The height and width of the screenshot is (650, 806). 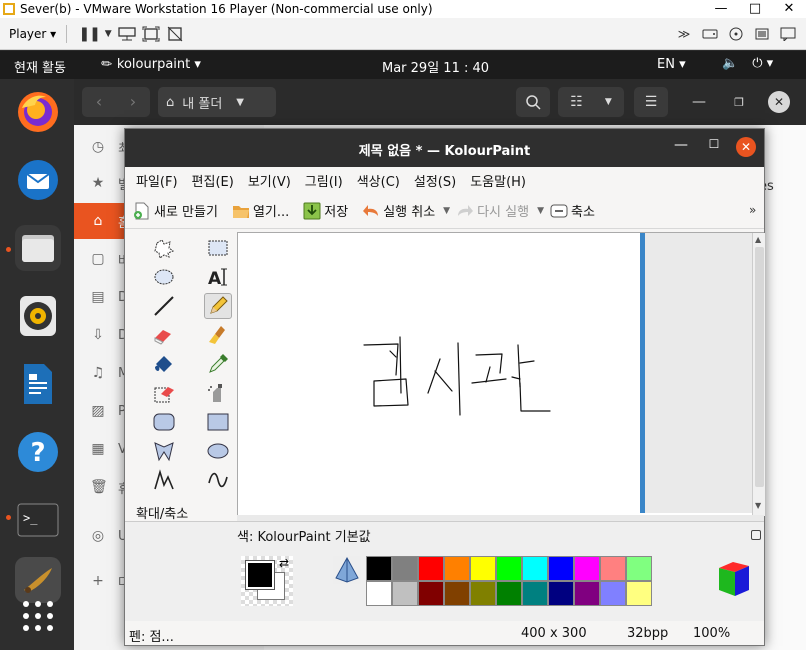 What do you see at coordinates (149, 64) in the screenshot?
I see `app-menu-button: ✎kolourpaint ▾` at bounding box center [149, 64].